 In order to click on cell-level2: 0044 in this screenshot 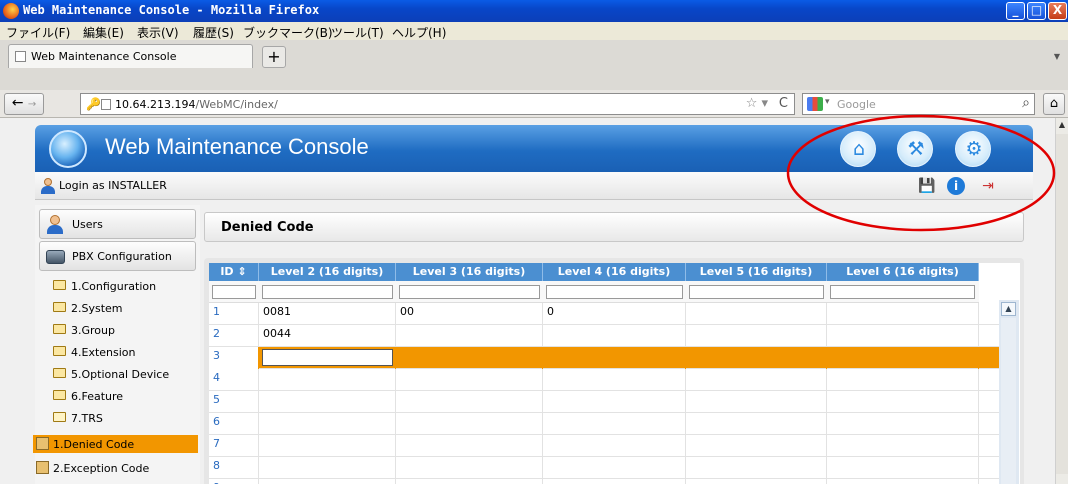, I will do `click(327, 336)`.